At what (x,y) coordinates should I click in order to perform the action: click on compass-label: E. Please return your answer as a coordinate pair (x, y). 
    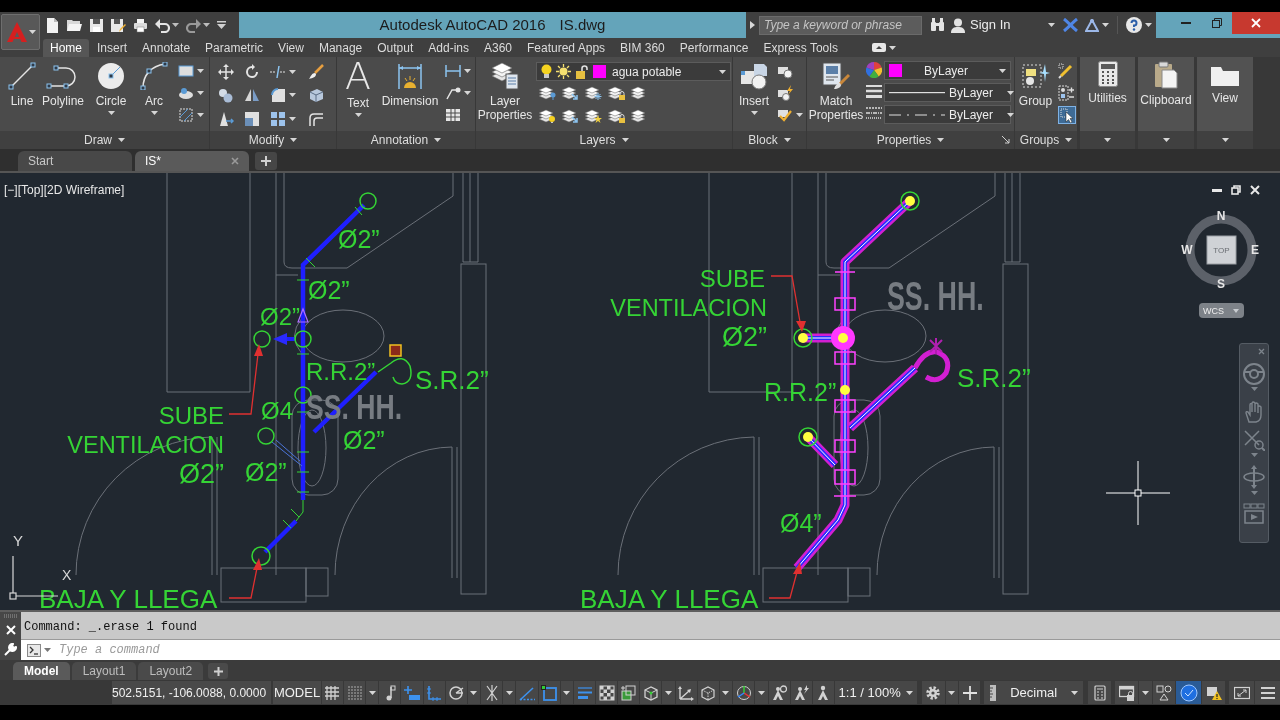
    Looking at the image, I should click on (1255, 250).